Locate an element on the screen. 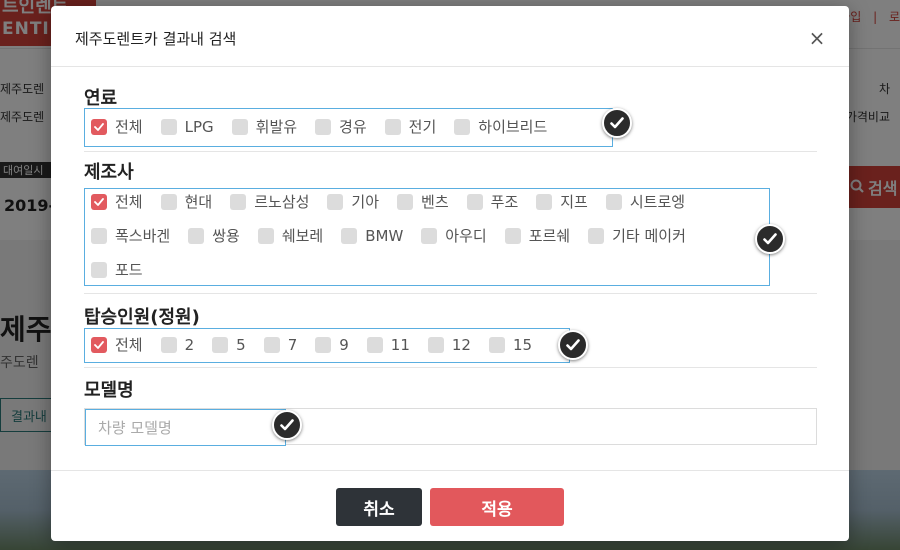  maker-option-label: 현대 is located at coordinates (198, 202).